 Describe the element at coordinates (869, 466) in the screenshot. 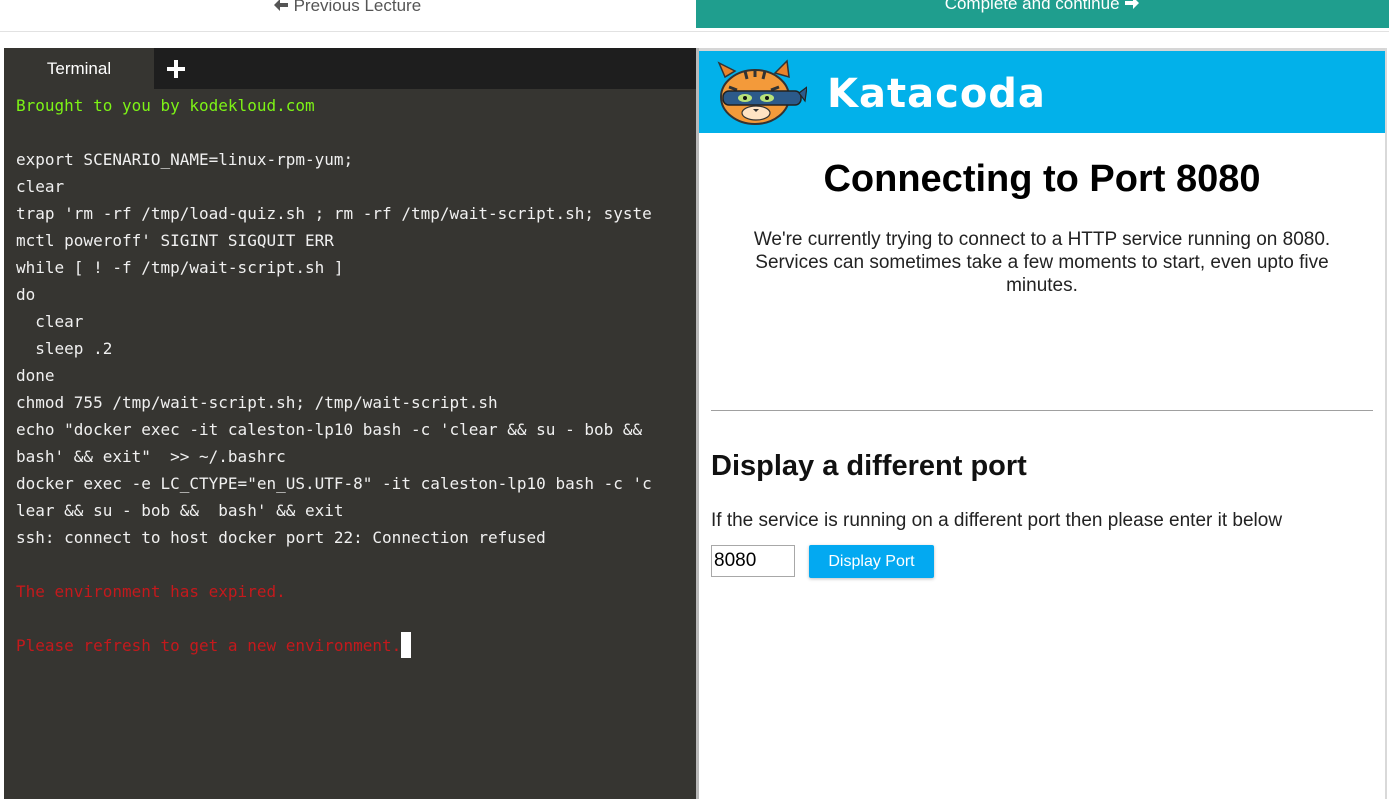

I see `different-port-heading: Display a different port` at that location.